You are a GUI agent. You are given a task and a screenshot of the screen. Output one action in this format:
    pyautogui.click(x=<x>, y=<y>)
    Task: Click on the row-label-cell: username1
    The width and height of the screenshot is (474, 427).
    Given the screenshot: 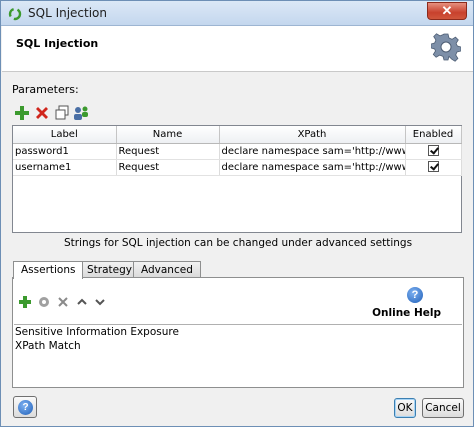 What is the action you would take?
    pyautogui.click(x=65, y=167)
    